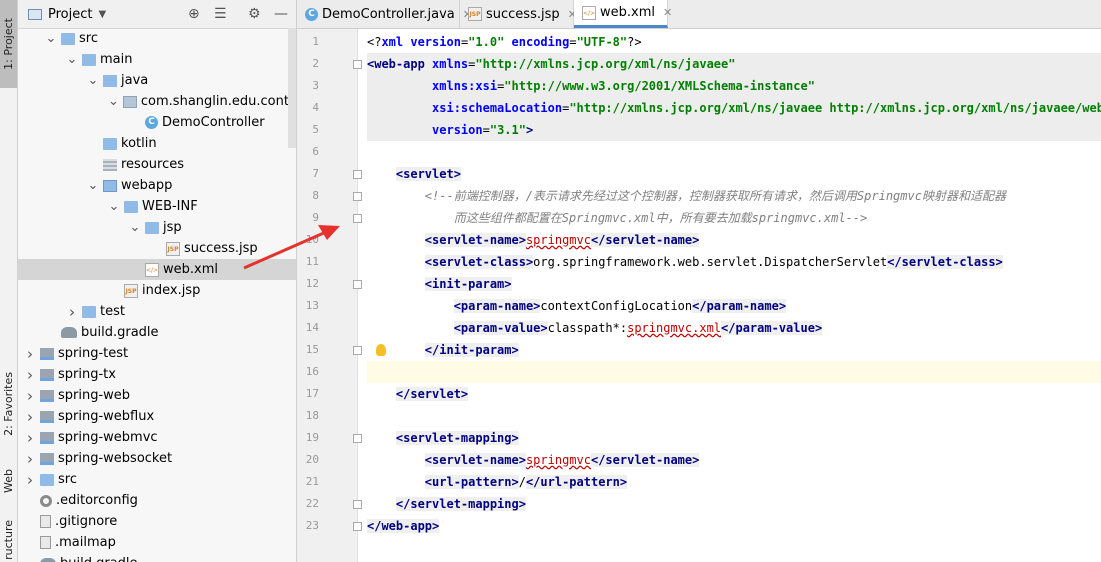 This screenshot has width=1101, height=562. I want to click on tree-item: ⌄ main, so click(157, 59).